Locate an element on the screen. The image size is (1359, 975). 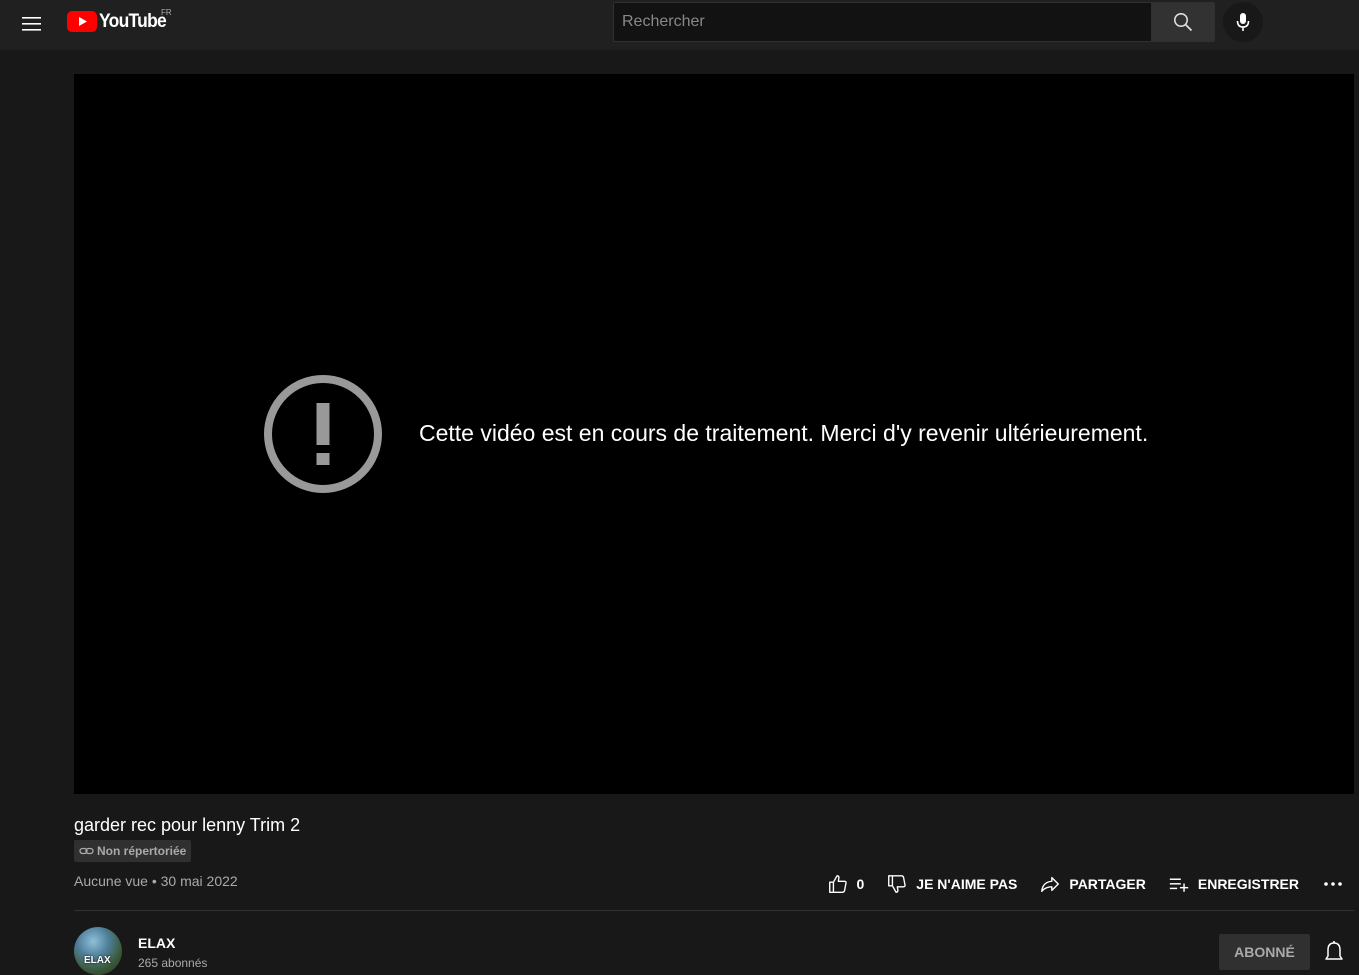
channel-avatar: ELAX is located at coordinates (98, 951).